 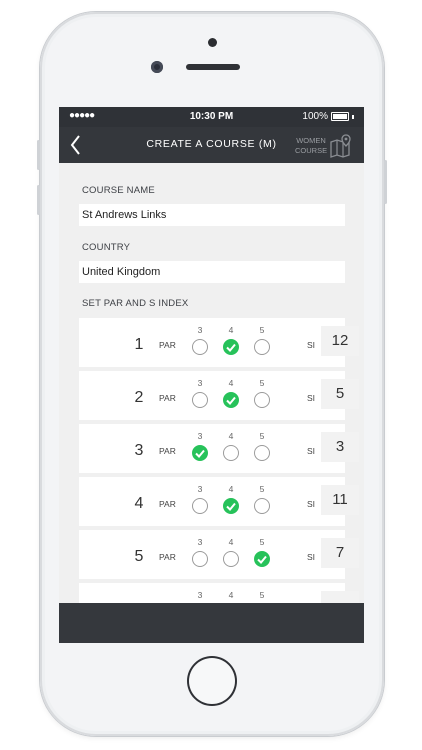 I want to click on si-input: 5, so click(x=340, y=394).